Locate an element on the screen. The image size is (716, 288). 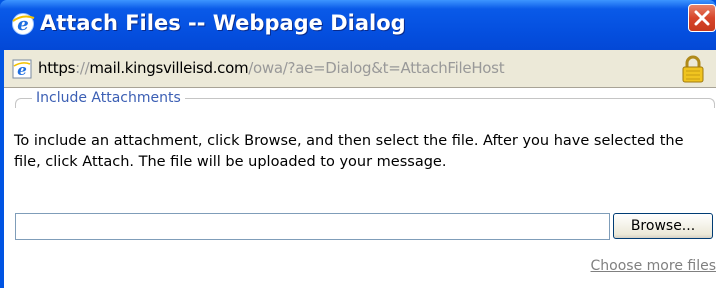
close-icon is located at coordinates (702, 18).